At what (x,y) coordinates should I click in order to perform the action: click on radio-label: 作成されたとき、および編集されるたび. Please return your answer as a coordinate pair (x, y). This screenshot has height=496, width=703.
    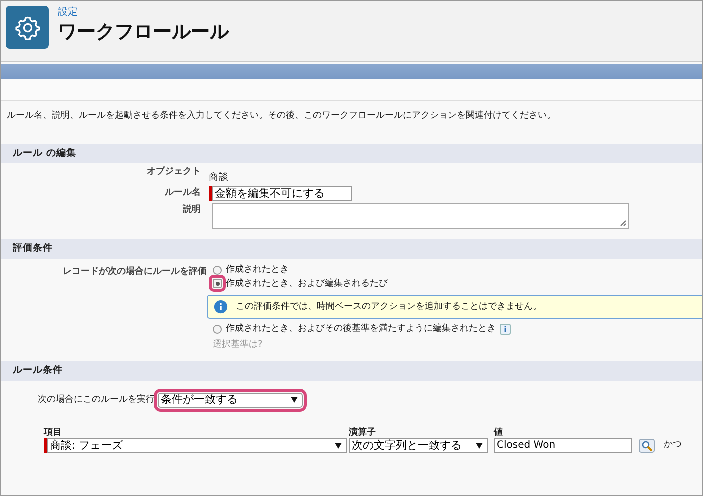
    Looking at the image, I should click on (307, 284).